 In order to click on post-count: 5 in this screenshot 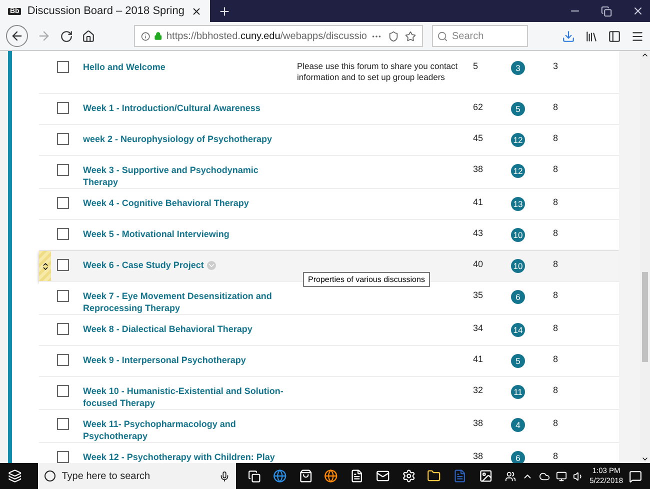, I will do `click(476, 66)`.